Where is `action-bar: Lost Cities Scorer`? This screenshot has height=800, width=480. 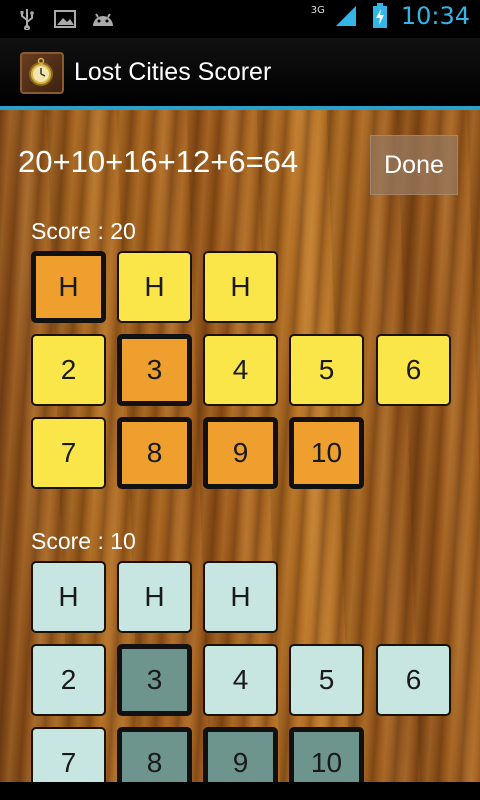
action-bar: Lost Cities Scorer is located at coordinates (240, 74).